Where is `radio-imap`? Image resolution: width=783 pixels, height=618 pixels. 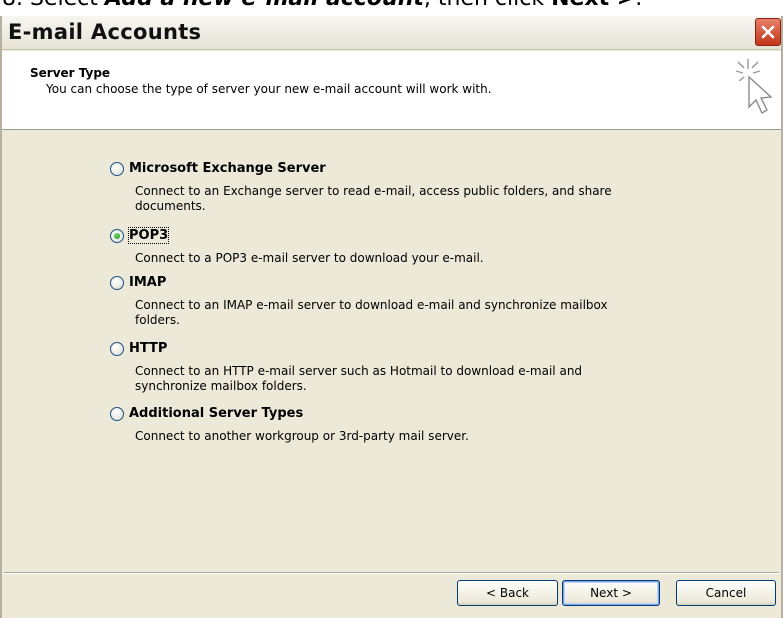 radio-imap is located at coordinates (117, 283).